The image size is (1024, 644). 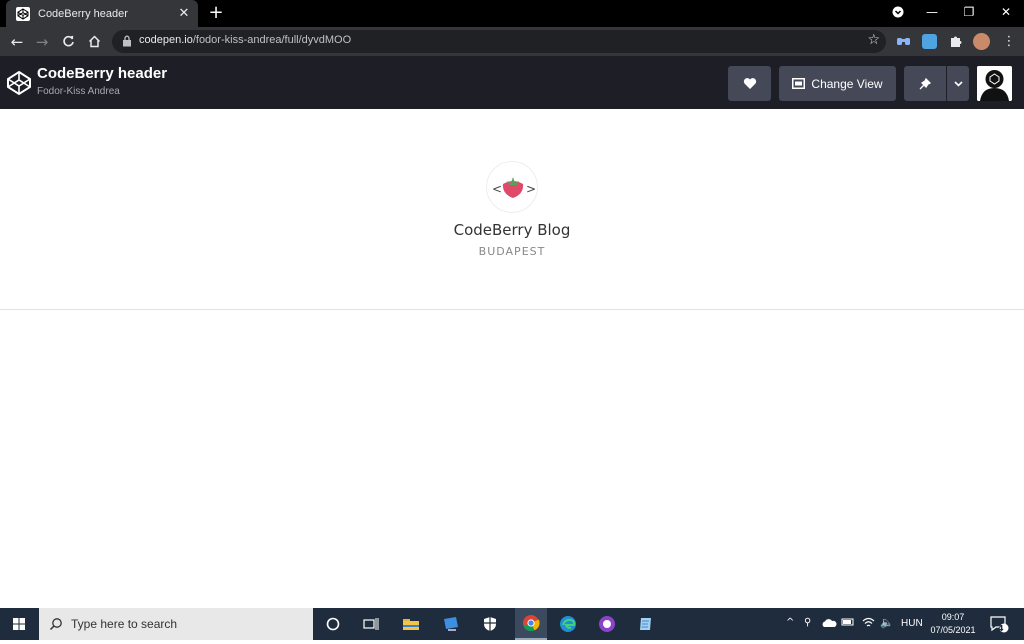 I want to click on edge-icon, so click(x=568, y=624).